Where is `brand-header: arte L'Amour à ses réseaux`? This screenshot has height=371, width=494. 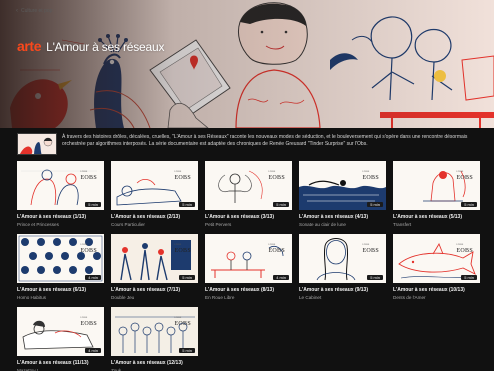 brand-header: arte L'Amour à ses réseaux is located at coordinates (90, 46).